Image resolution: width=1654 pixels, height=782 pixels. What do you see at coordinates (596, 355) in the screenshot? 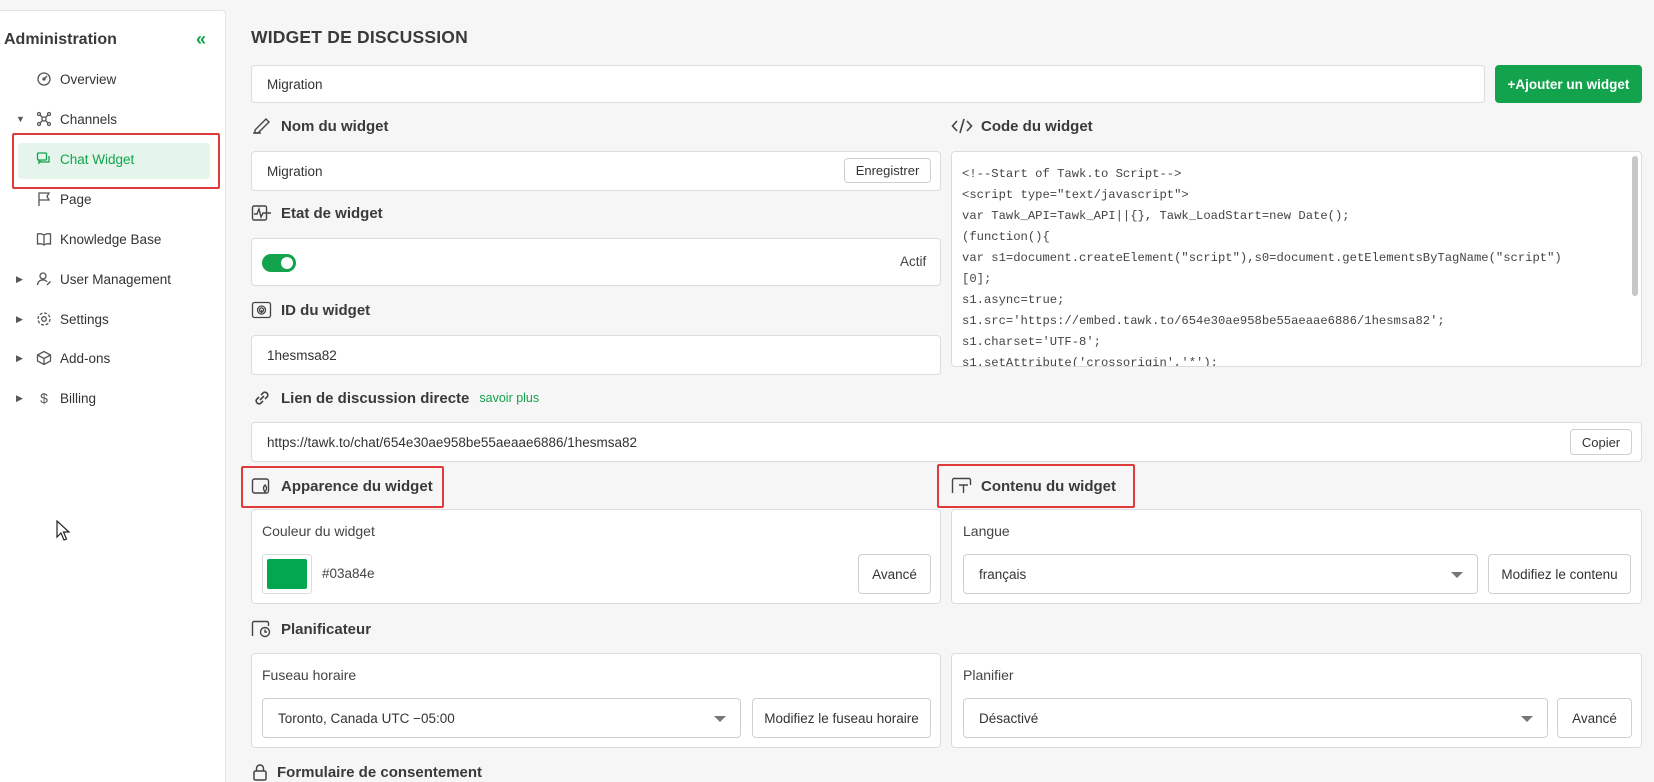
I see `widget-id-field: 1hesmsa82` at bounding box center [596, 355].